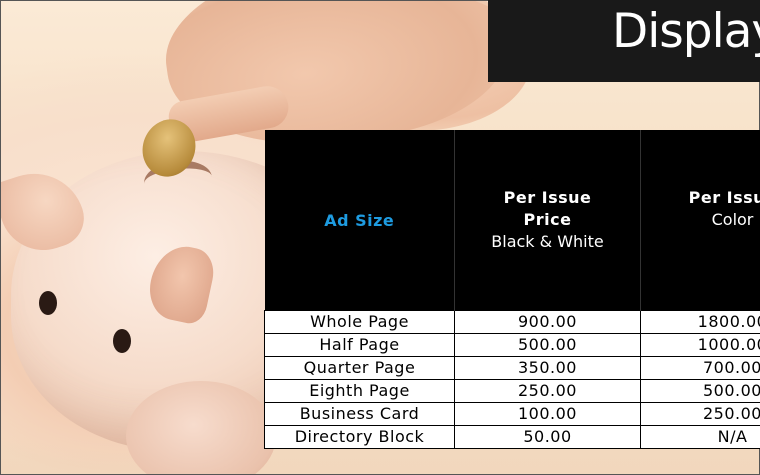 The height and width of the screenshot is (475, 760). I want to click on table-row: Directory Block 50.00 N/A, so click(512, 437).